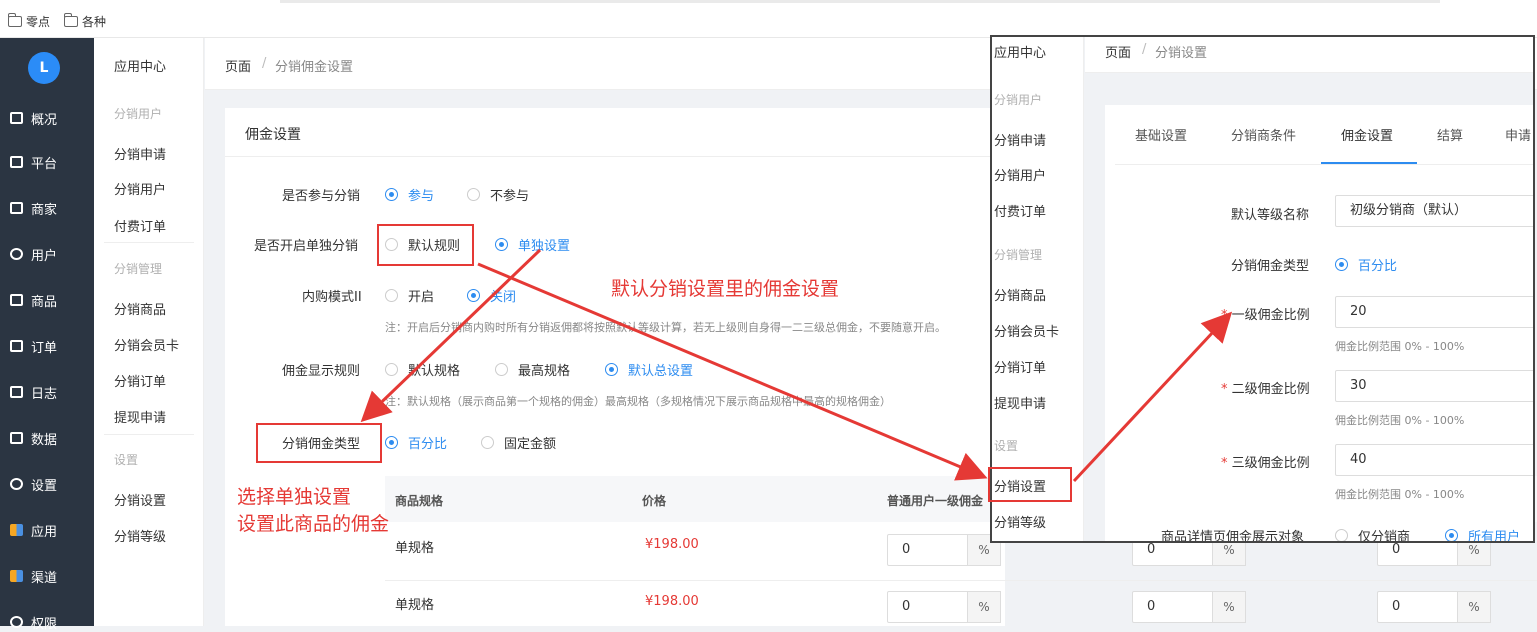 The height and width of the screenshot is (632, 1537). Describe the element at coordinates (1434, 386) in the screenshot. I see `second-level-input: 30` at that location.